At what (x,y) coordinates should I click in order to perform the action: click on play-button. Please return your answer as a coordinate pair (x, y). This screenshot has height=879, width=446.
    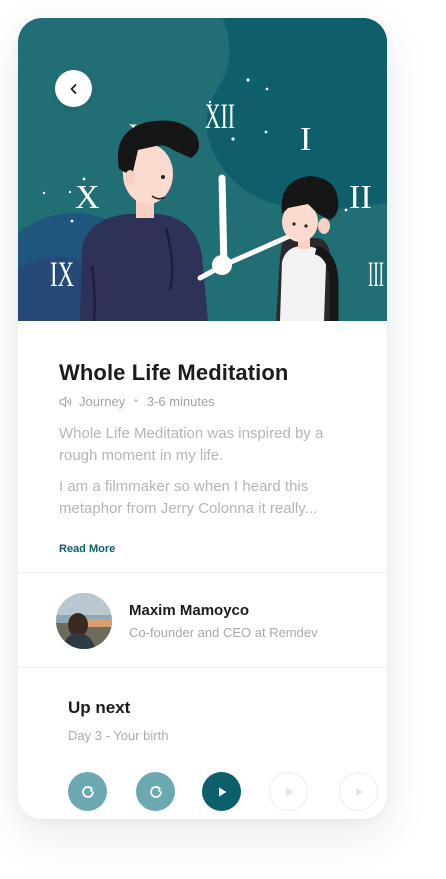
    Looking at the image, I should click on (221, 791).